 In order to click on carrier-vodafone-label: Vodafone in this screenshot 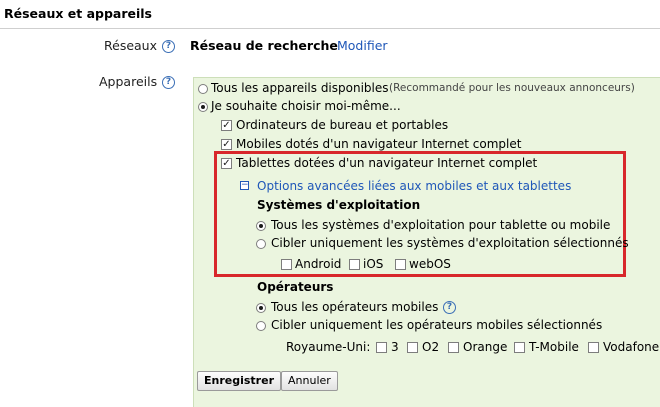, I will do `click(631, 347)`.